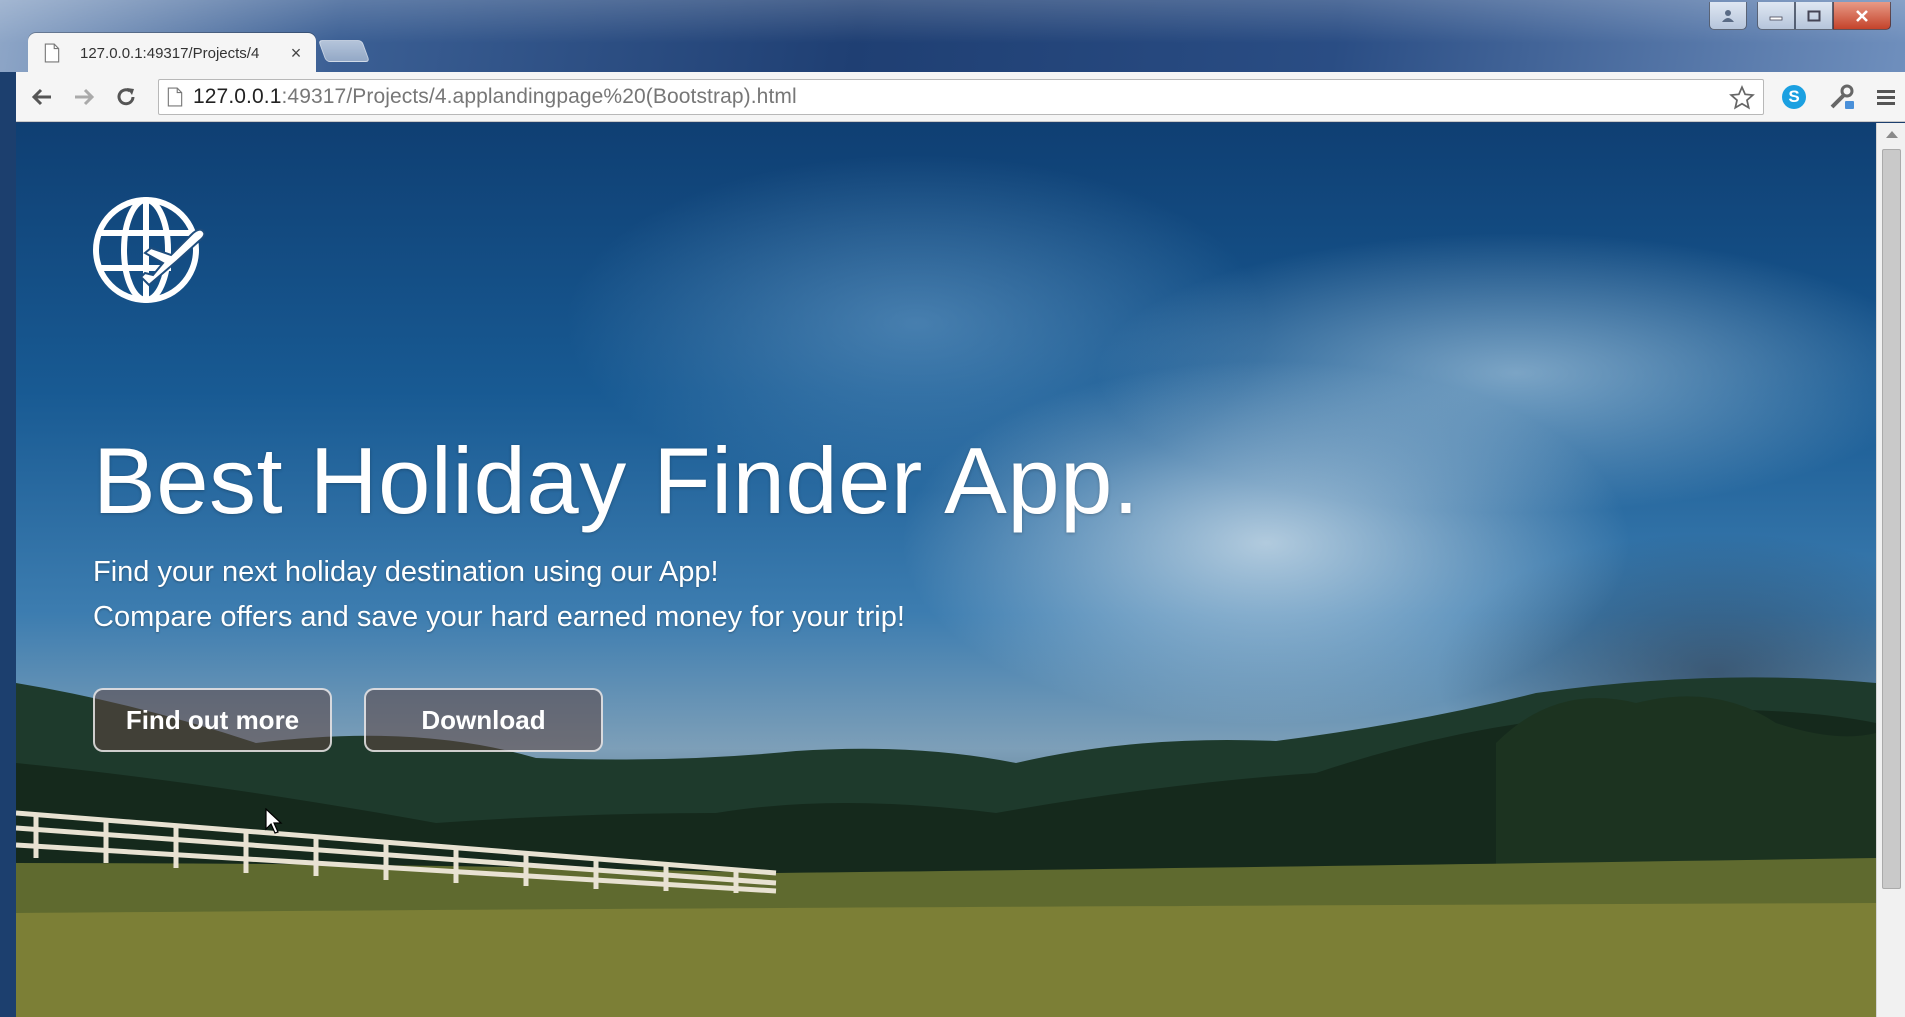  What do you see at coordinates (274, 821) in the screenshot?
I see `mouse-cursor-icon` at bounding box center [274, 821].